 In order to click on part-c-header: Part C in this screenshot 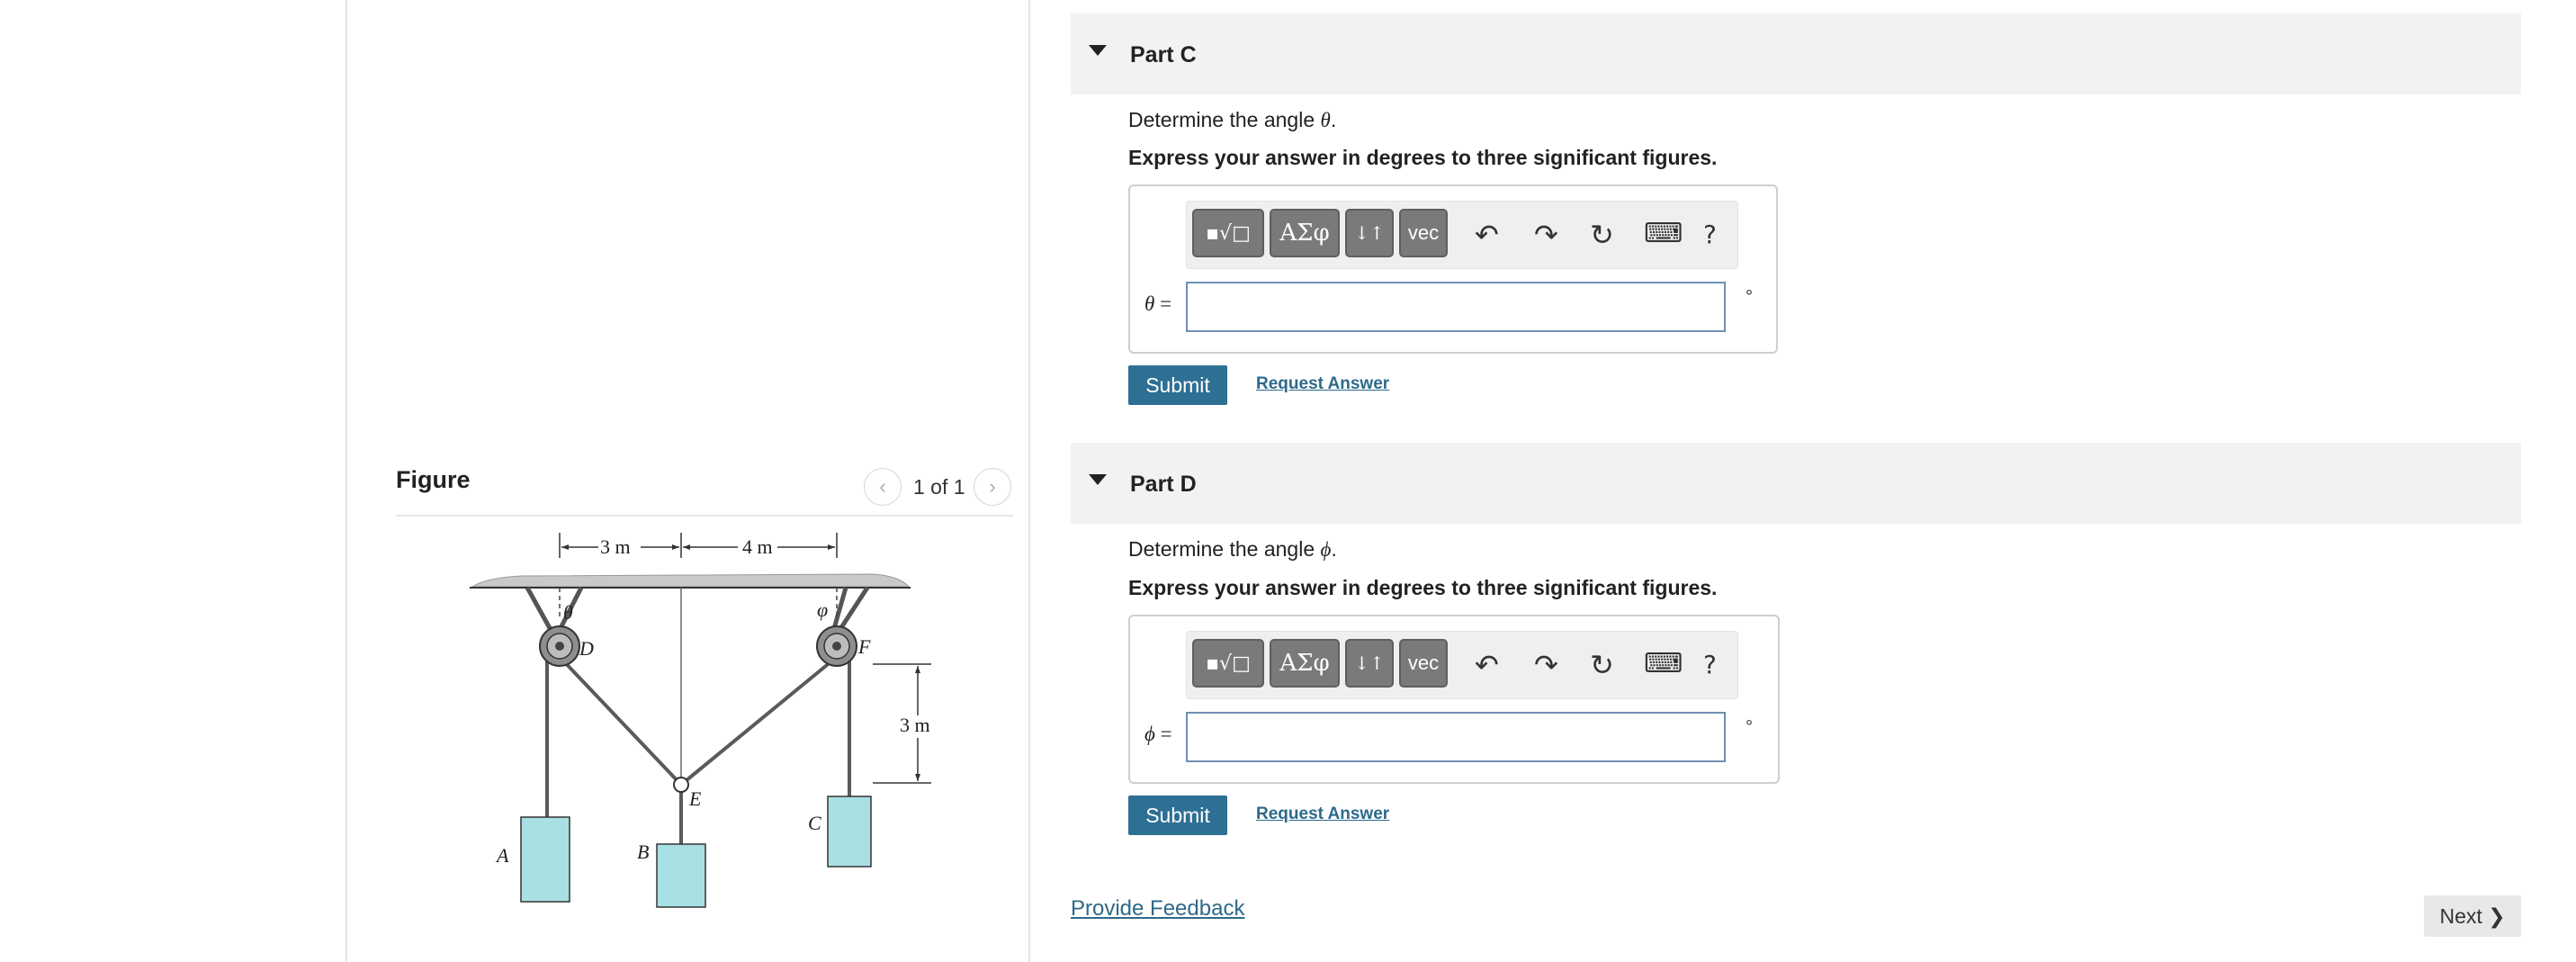, I will do `click(1796, 53)`.